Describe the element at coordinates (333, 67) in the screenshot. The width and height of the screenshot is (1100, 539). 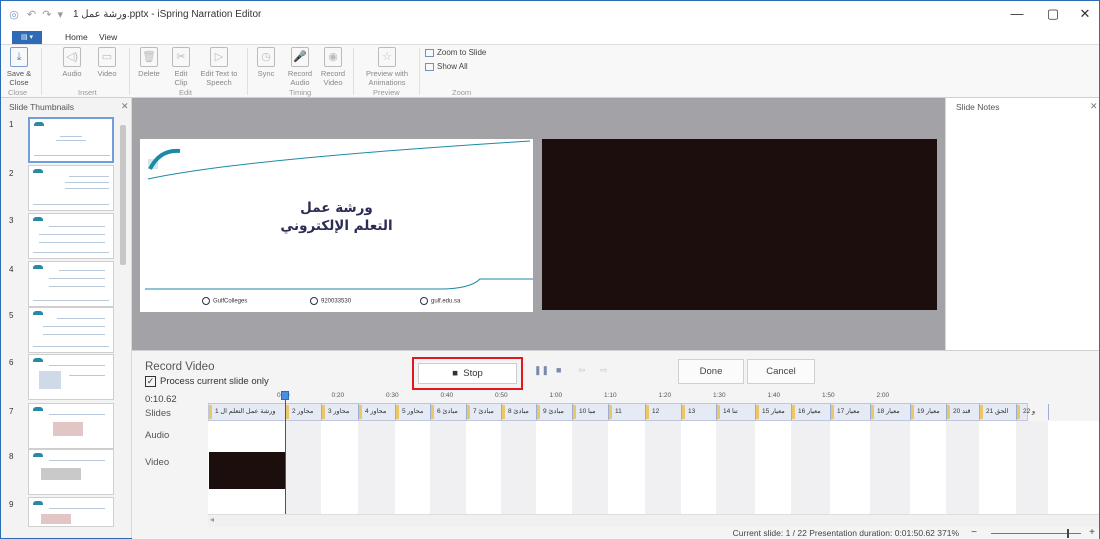
I see `record-video-button: ◉ Record Video` at that location.